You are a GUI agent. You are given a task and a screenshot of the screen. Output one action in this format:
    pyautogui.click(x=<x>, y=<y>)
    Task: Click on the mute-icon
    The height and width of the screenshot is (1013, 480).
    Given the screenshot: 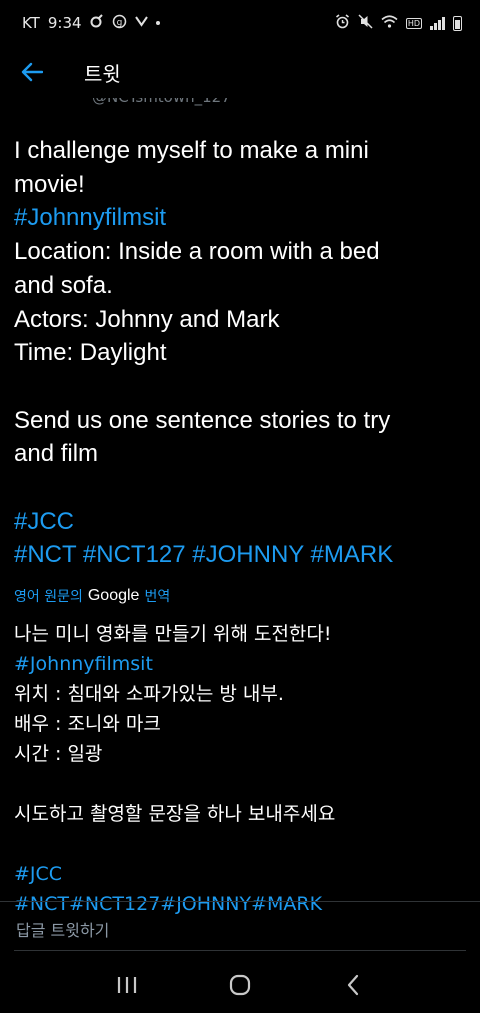 What is the action you would take?
    pyautogui.click(x=365, y=23)
    